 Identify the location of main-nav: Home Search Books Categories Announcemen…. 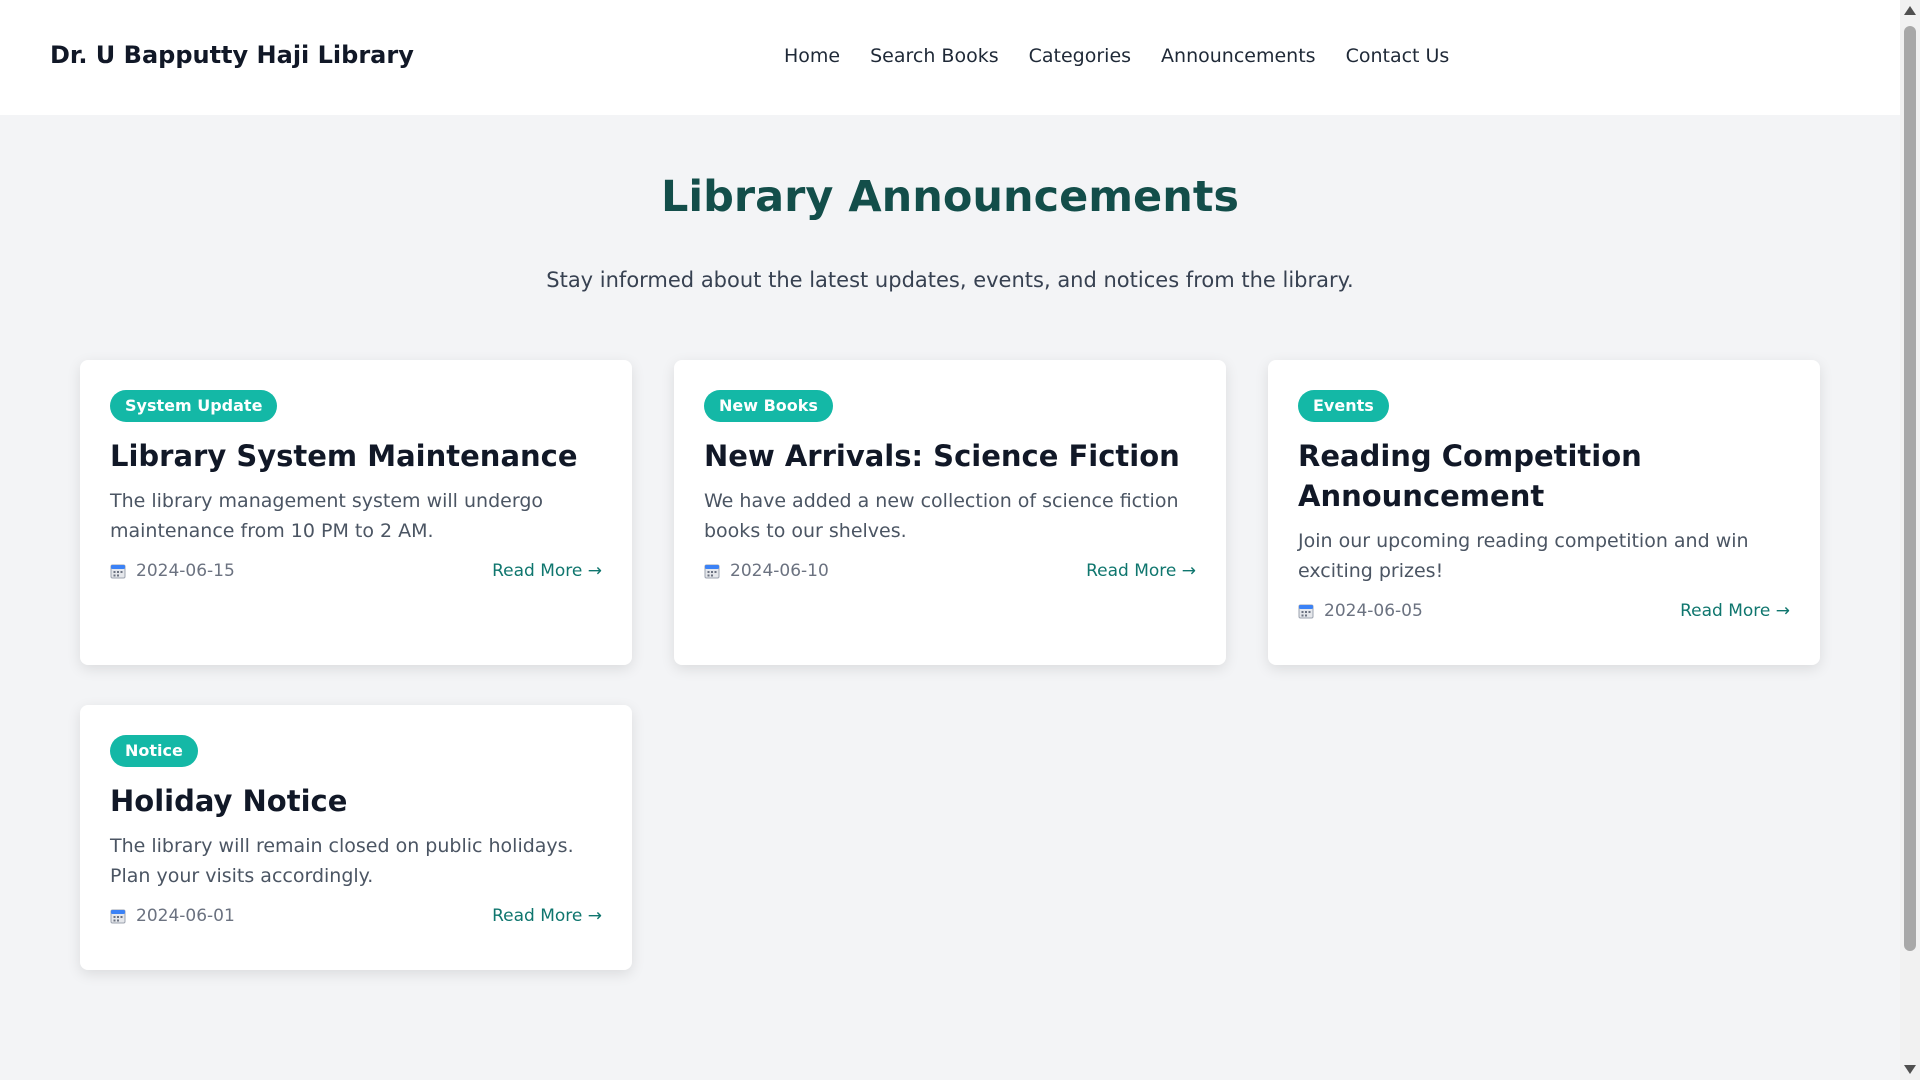
(1131, 56).